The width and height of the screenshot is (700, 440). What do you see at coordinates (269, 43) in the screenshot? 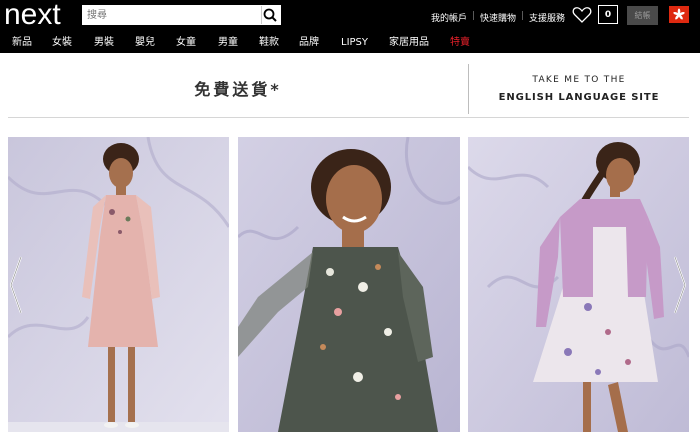
I see `nav-shoes: 鞋款` at bounding box center [269, 43].